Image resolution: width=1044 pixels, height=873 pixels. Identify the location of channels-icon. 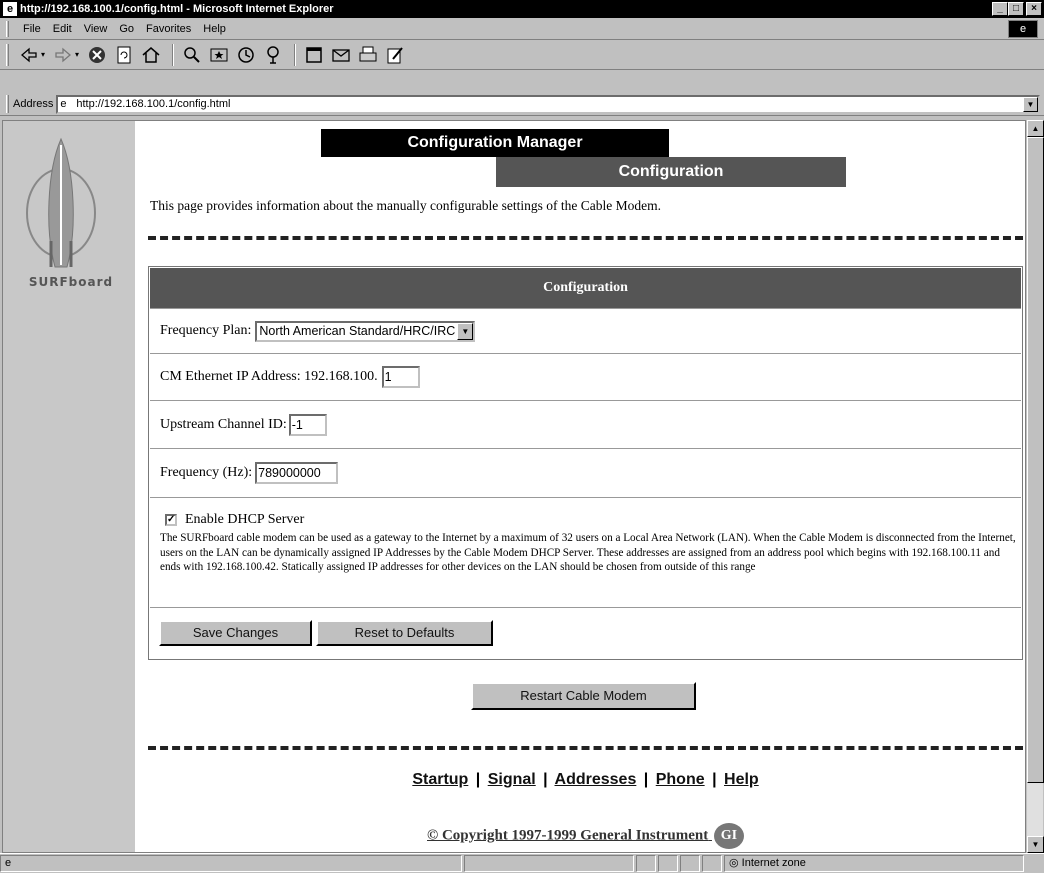
(273, 55).